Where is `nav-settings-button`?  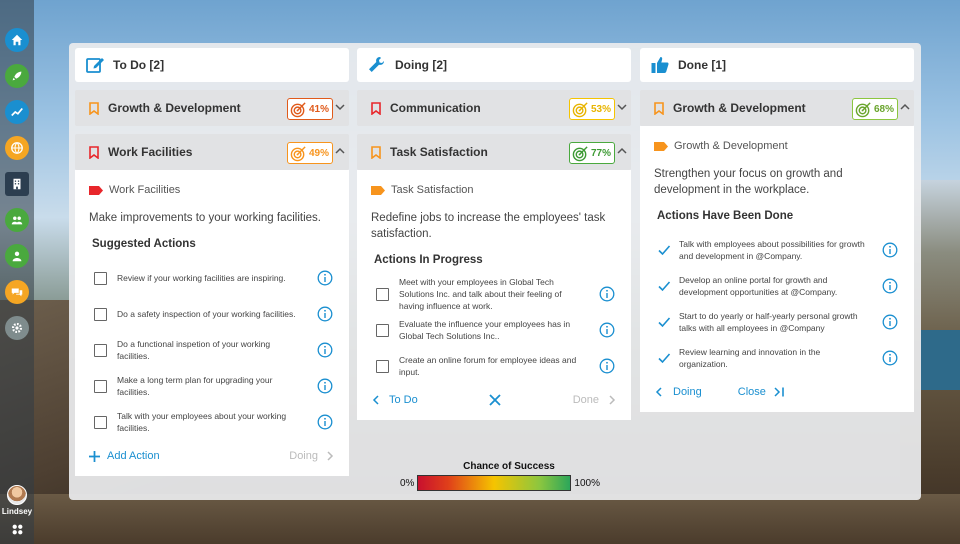
nav-settings-button is located at coordinates (17, 328).